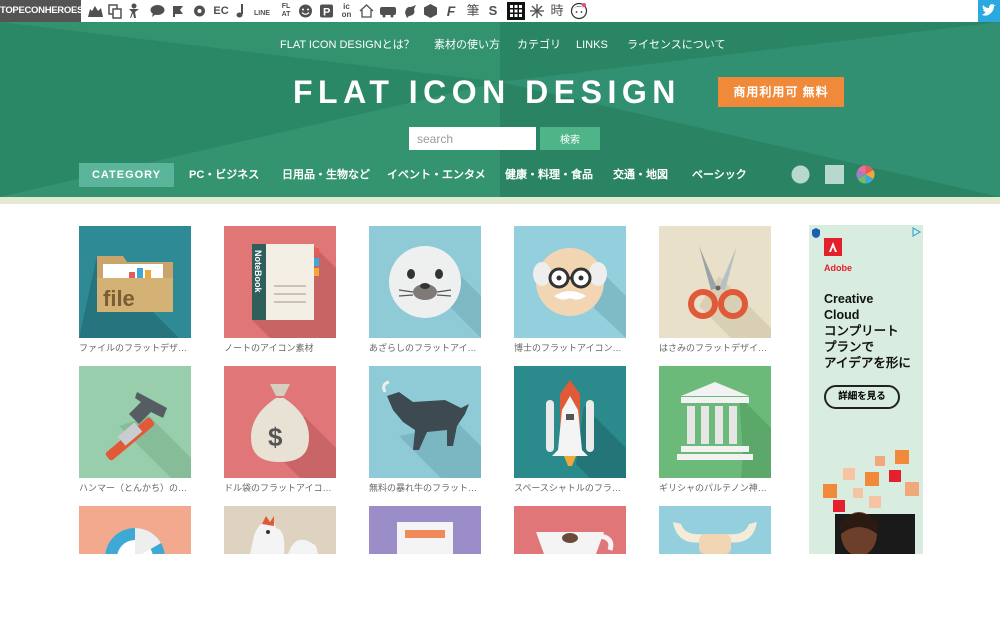 This screenshot has height=636, width=1000. Describe the element at coordinates (473, 11) in the screenshot. I see `brush-icon: 筆` at that location.